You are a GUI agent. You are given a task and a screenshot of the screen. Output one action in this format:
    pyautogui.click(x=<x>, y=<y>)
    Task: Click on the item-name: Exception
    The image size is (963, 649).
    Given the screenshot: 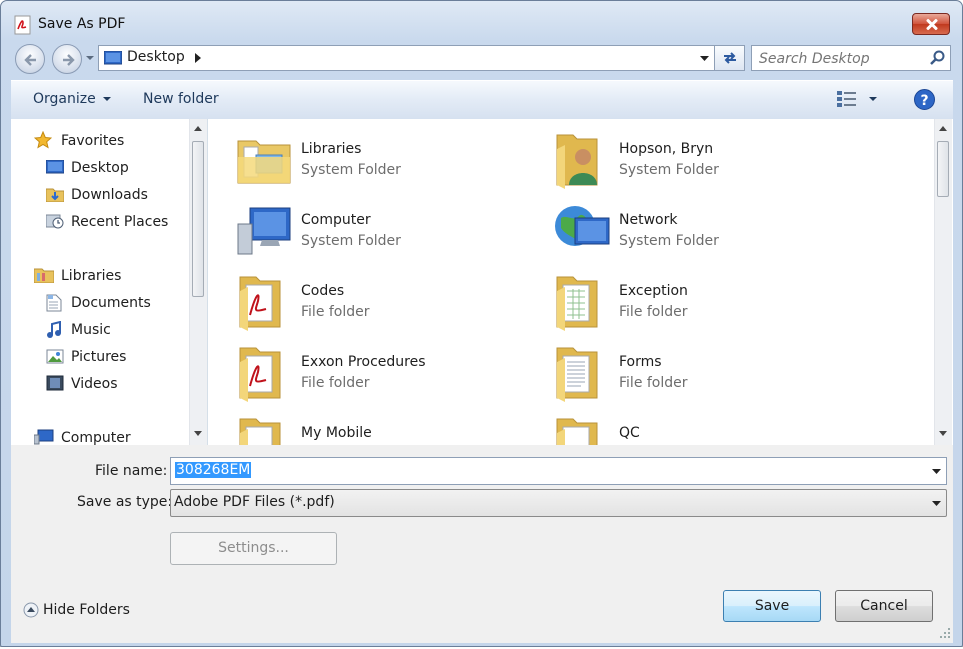 What is the action you would take?
    pyautogui.click(x=653, y=291)
    